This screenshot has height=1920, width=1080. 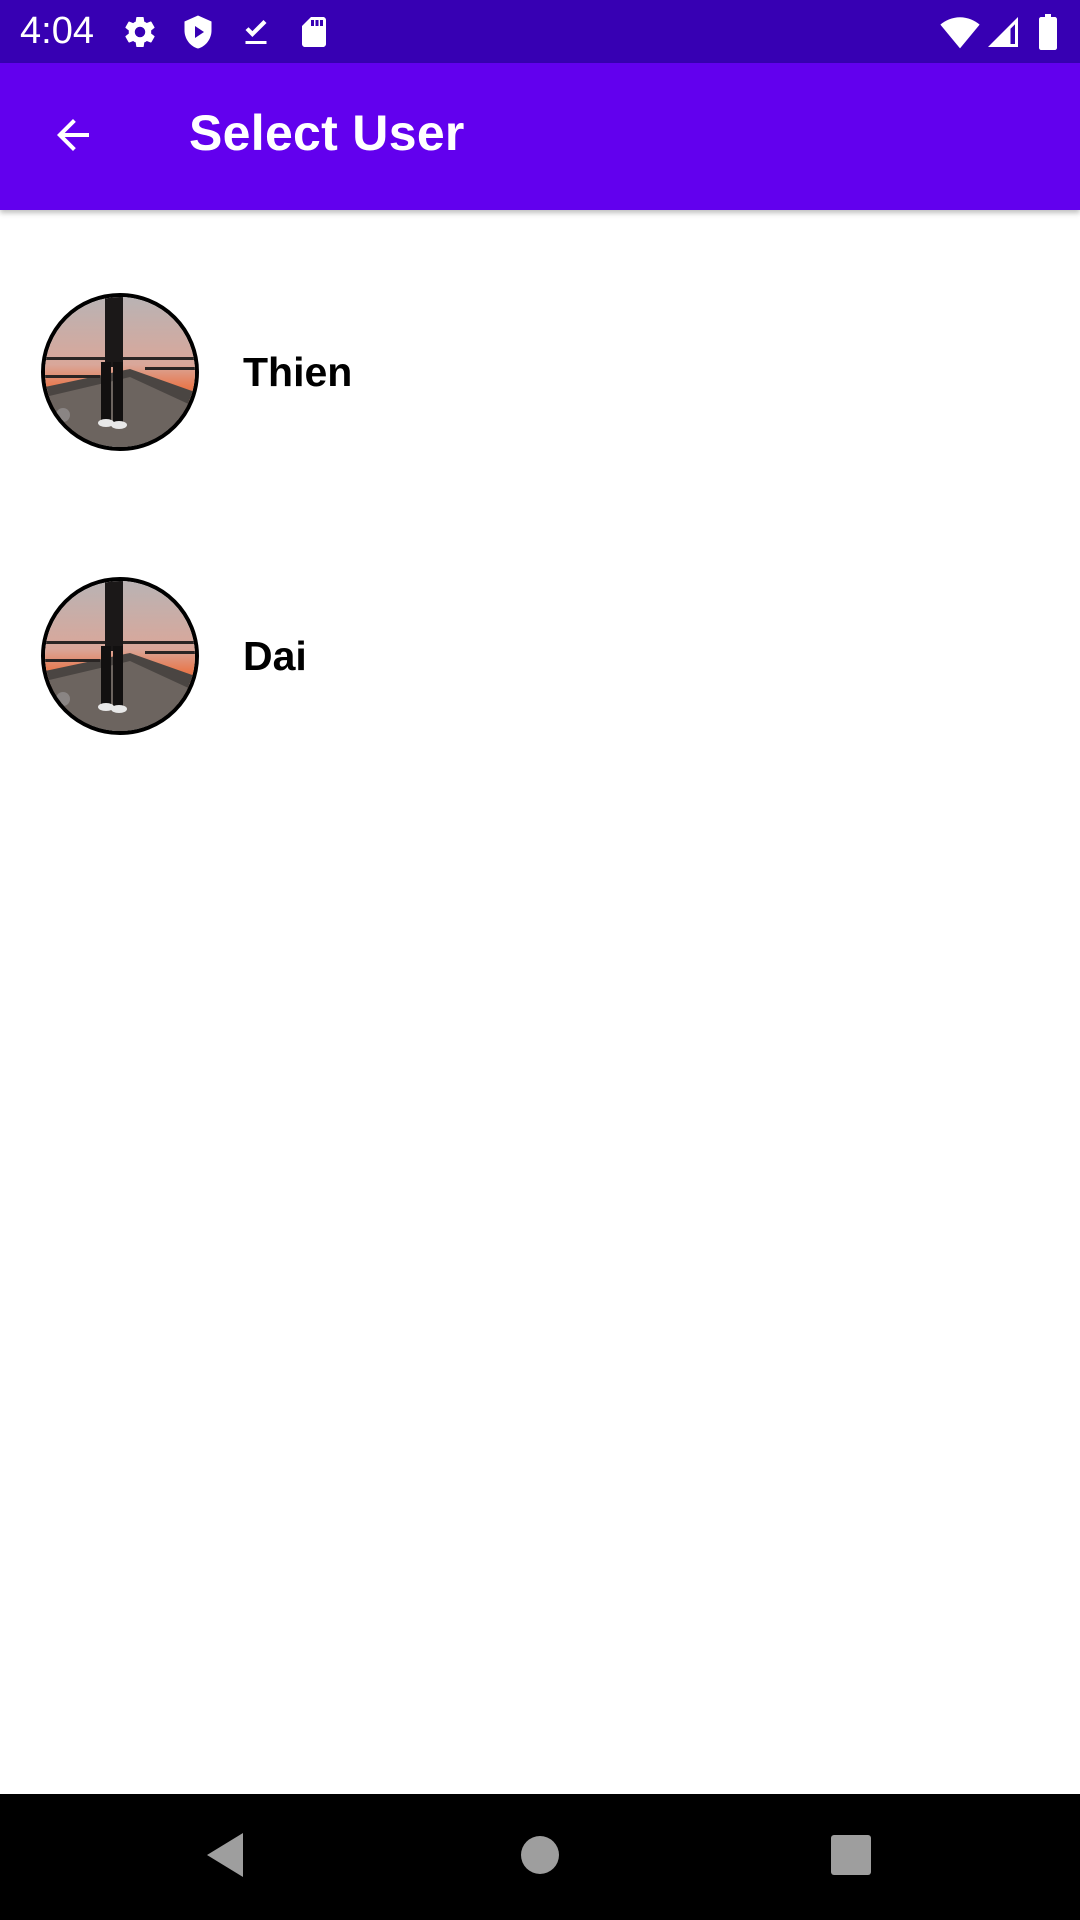 What do you see at coordinates (540, 136) in the screenshot?
I see `app-bar: Select User` at bounding box center [540, 136].